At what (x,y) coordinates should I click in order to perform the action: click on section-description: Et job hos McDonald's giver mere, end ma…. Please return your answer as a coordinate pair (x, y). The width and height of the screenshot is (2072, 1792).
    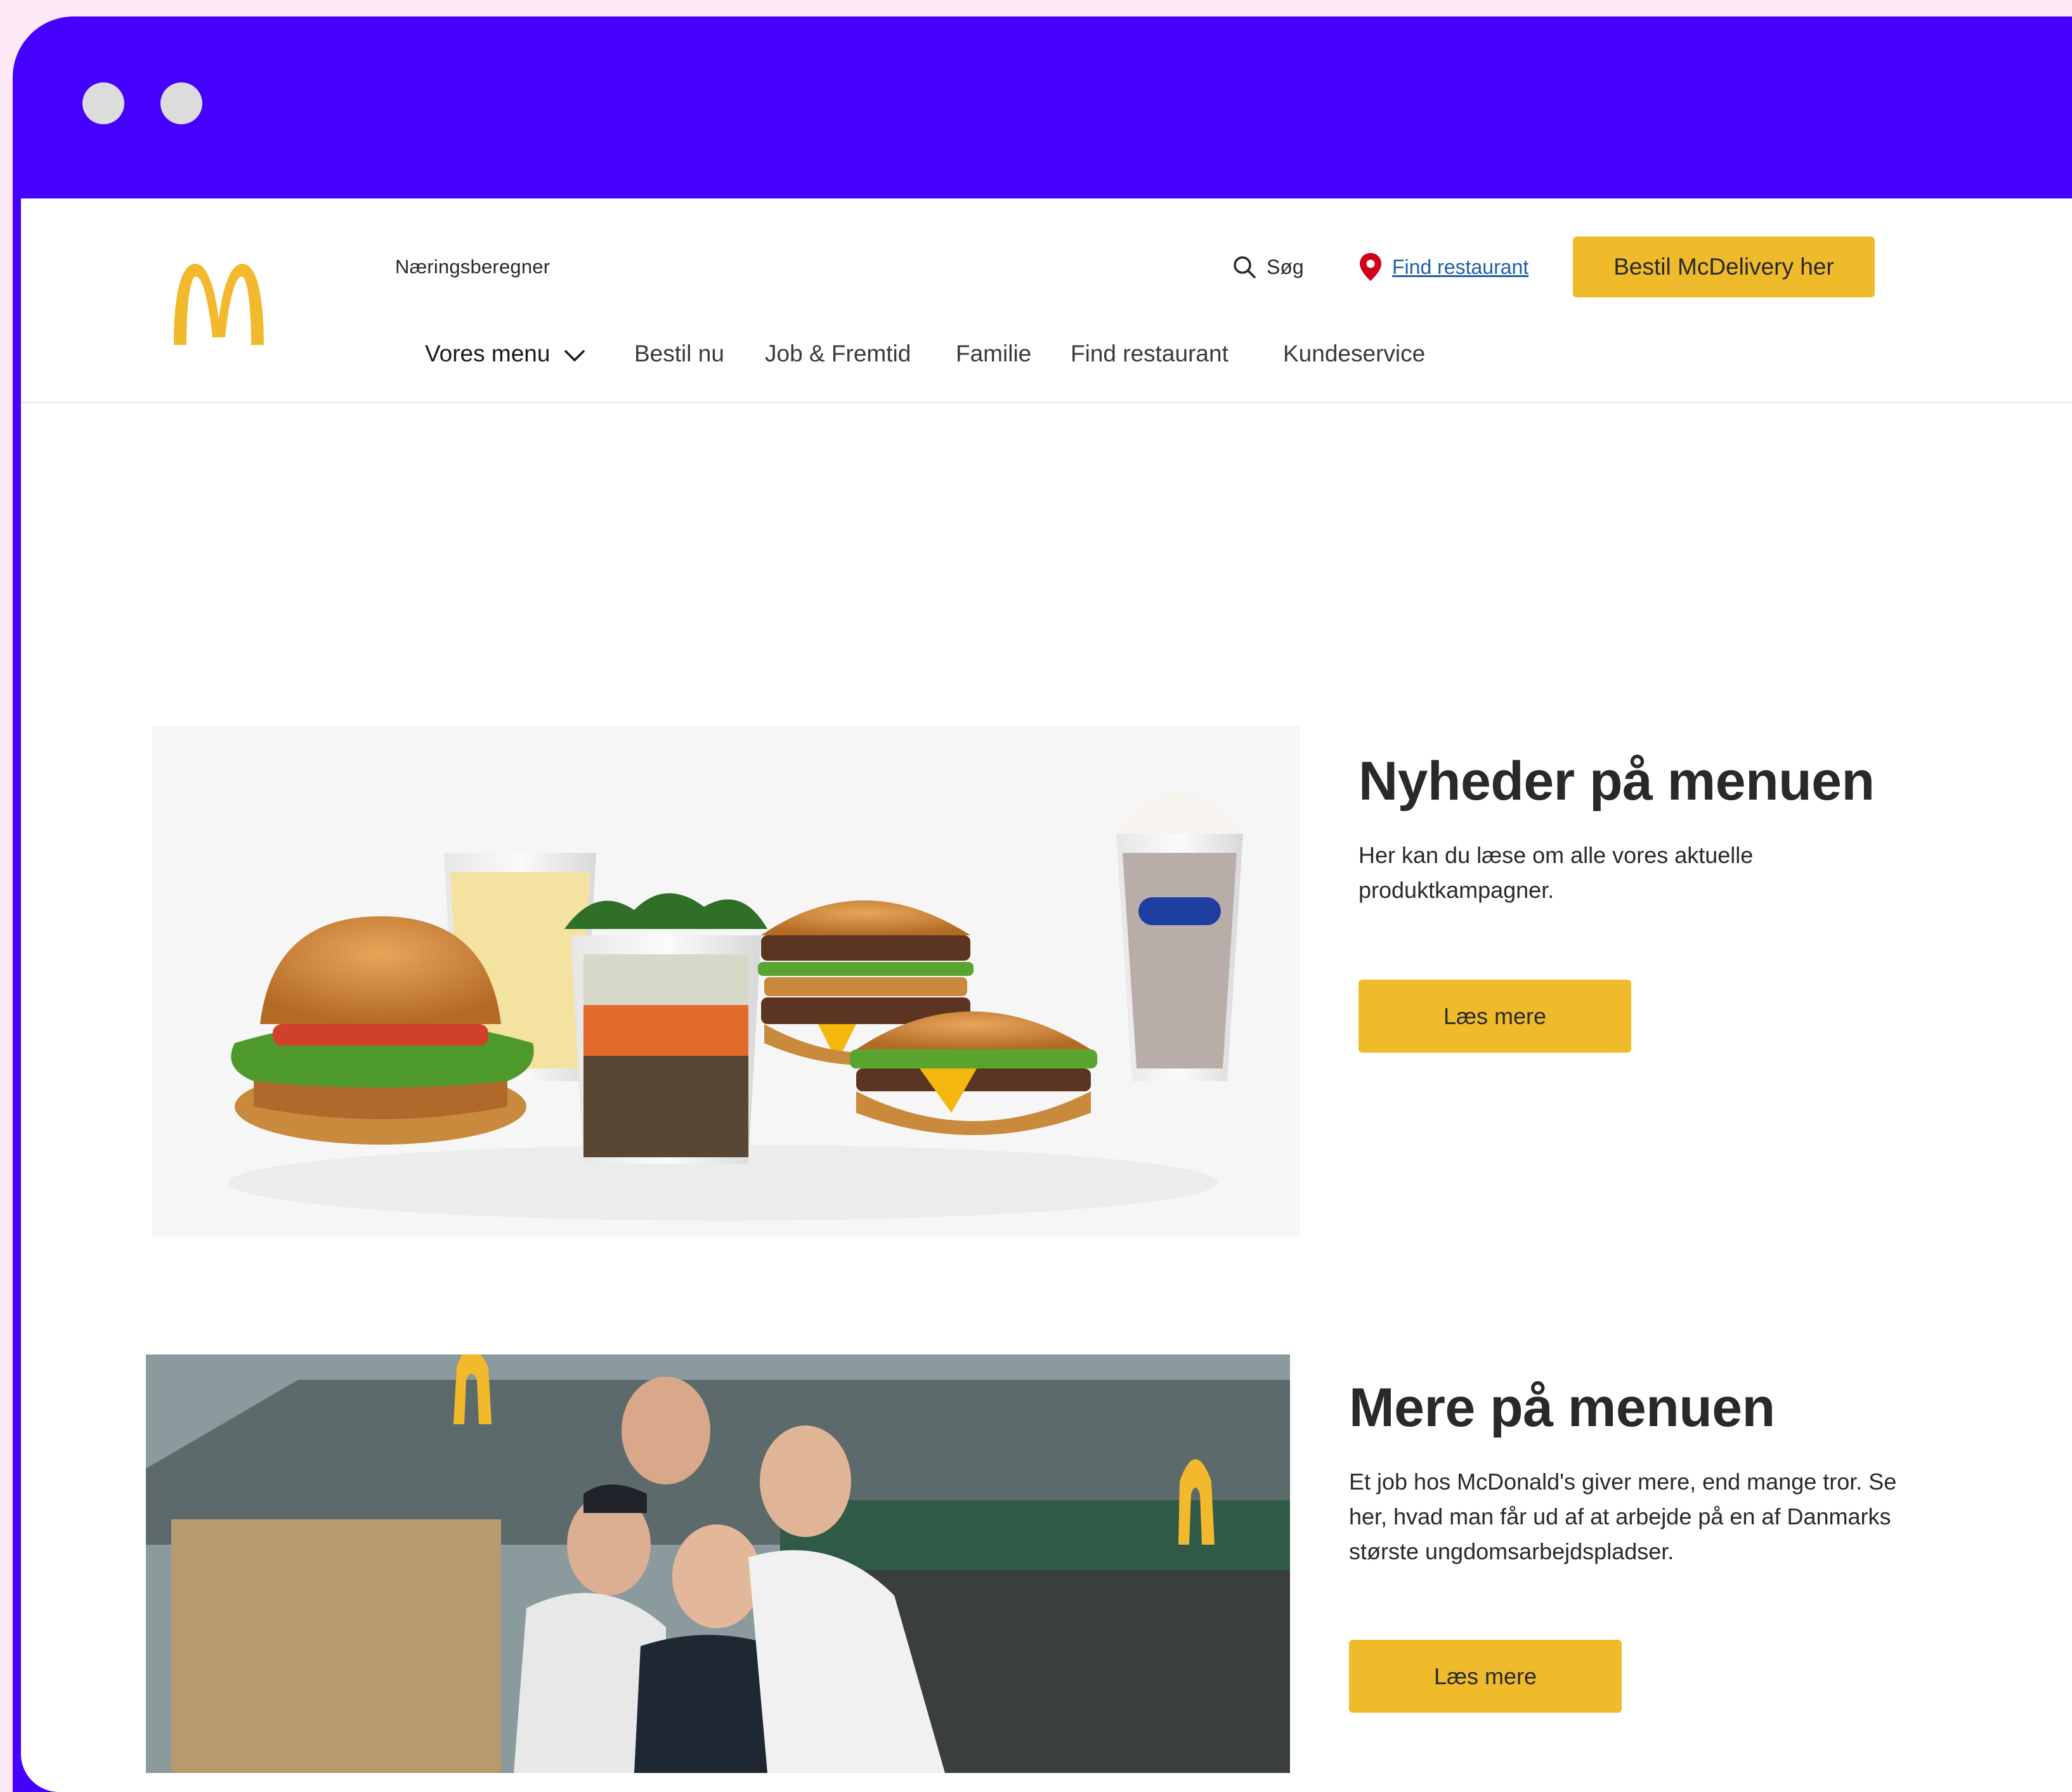
    Looking at the image, I should click on (1623, 1516).